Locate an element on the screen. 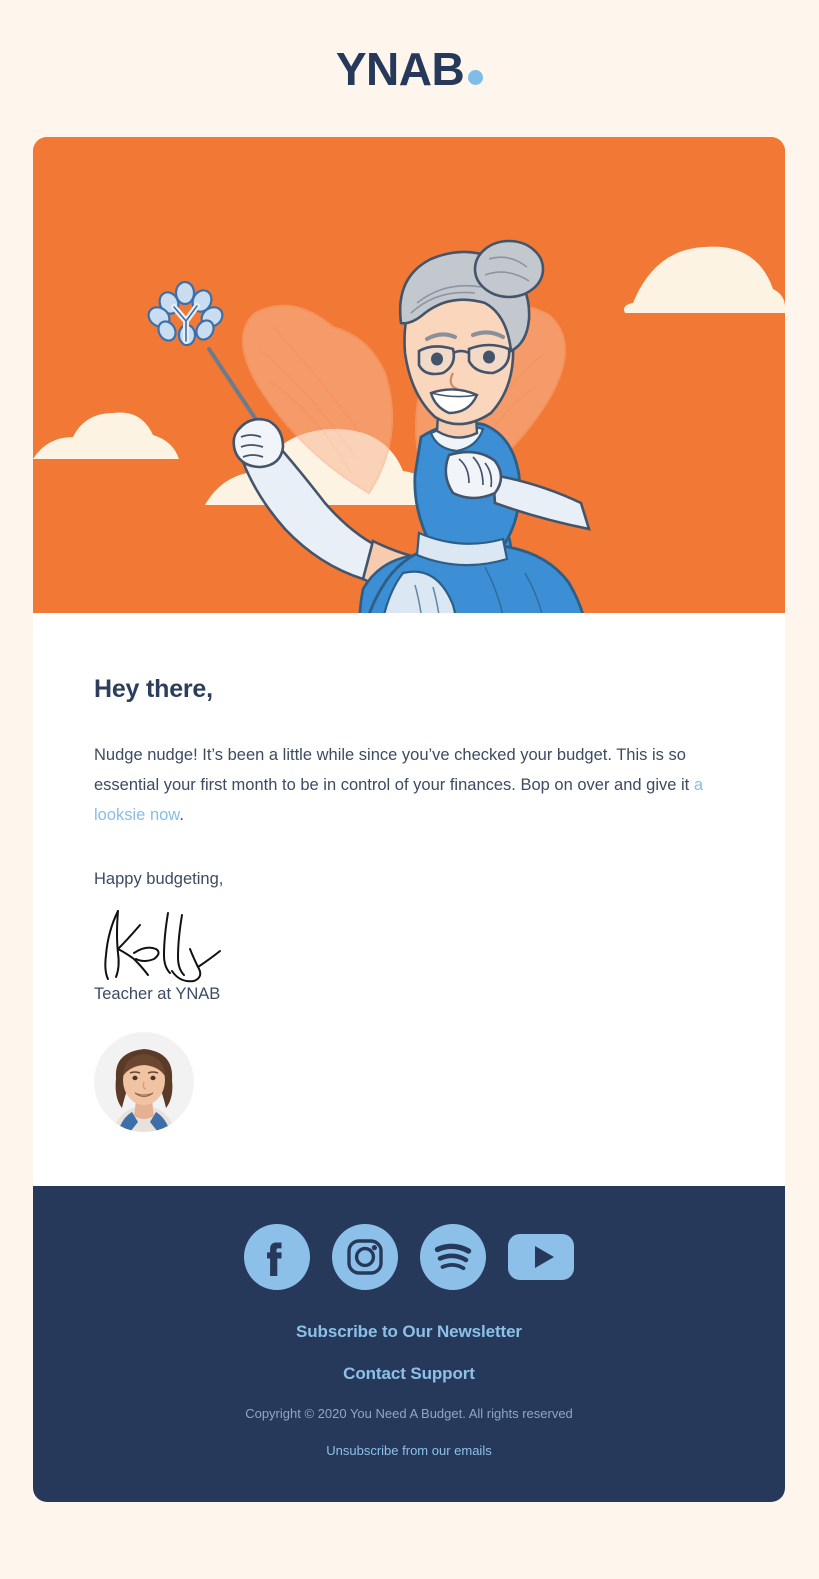 The image size is (819, 1579). instagram-icon is located at coordinates (365, 1257).